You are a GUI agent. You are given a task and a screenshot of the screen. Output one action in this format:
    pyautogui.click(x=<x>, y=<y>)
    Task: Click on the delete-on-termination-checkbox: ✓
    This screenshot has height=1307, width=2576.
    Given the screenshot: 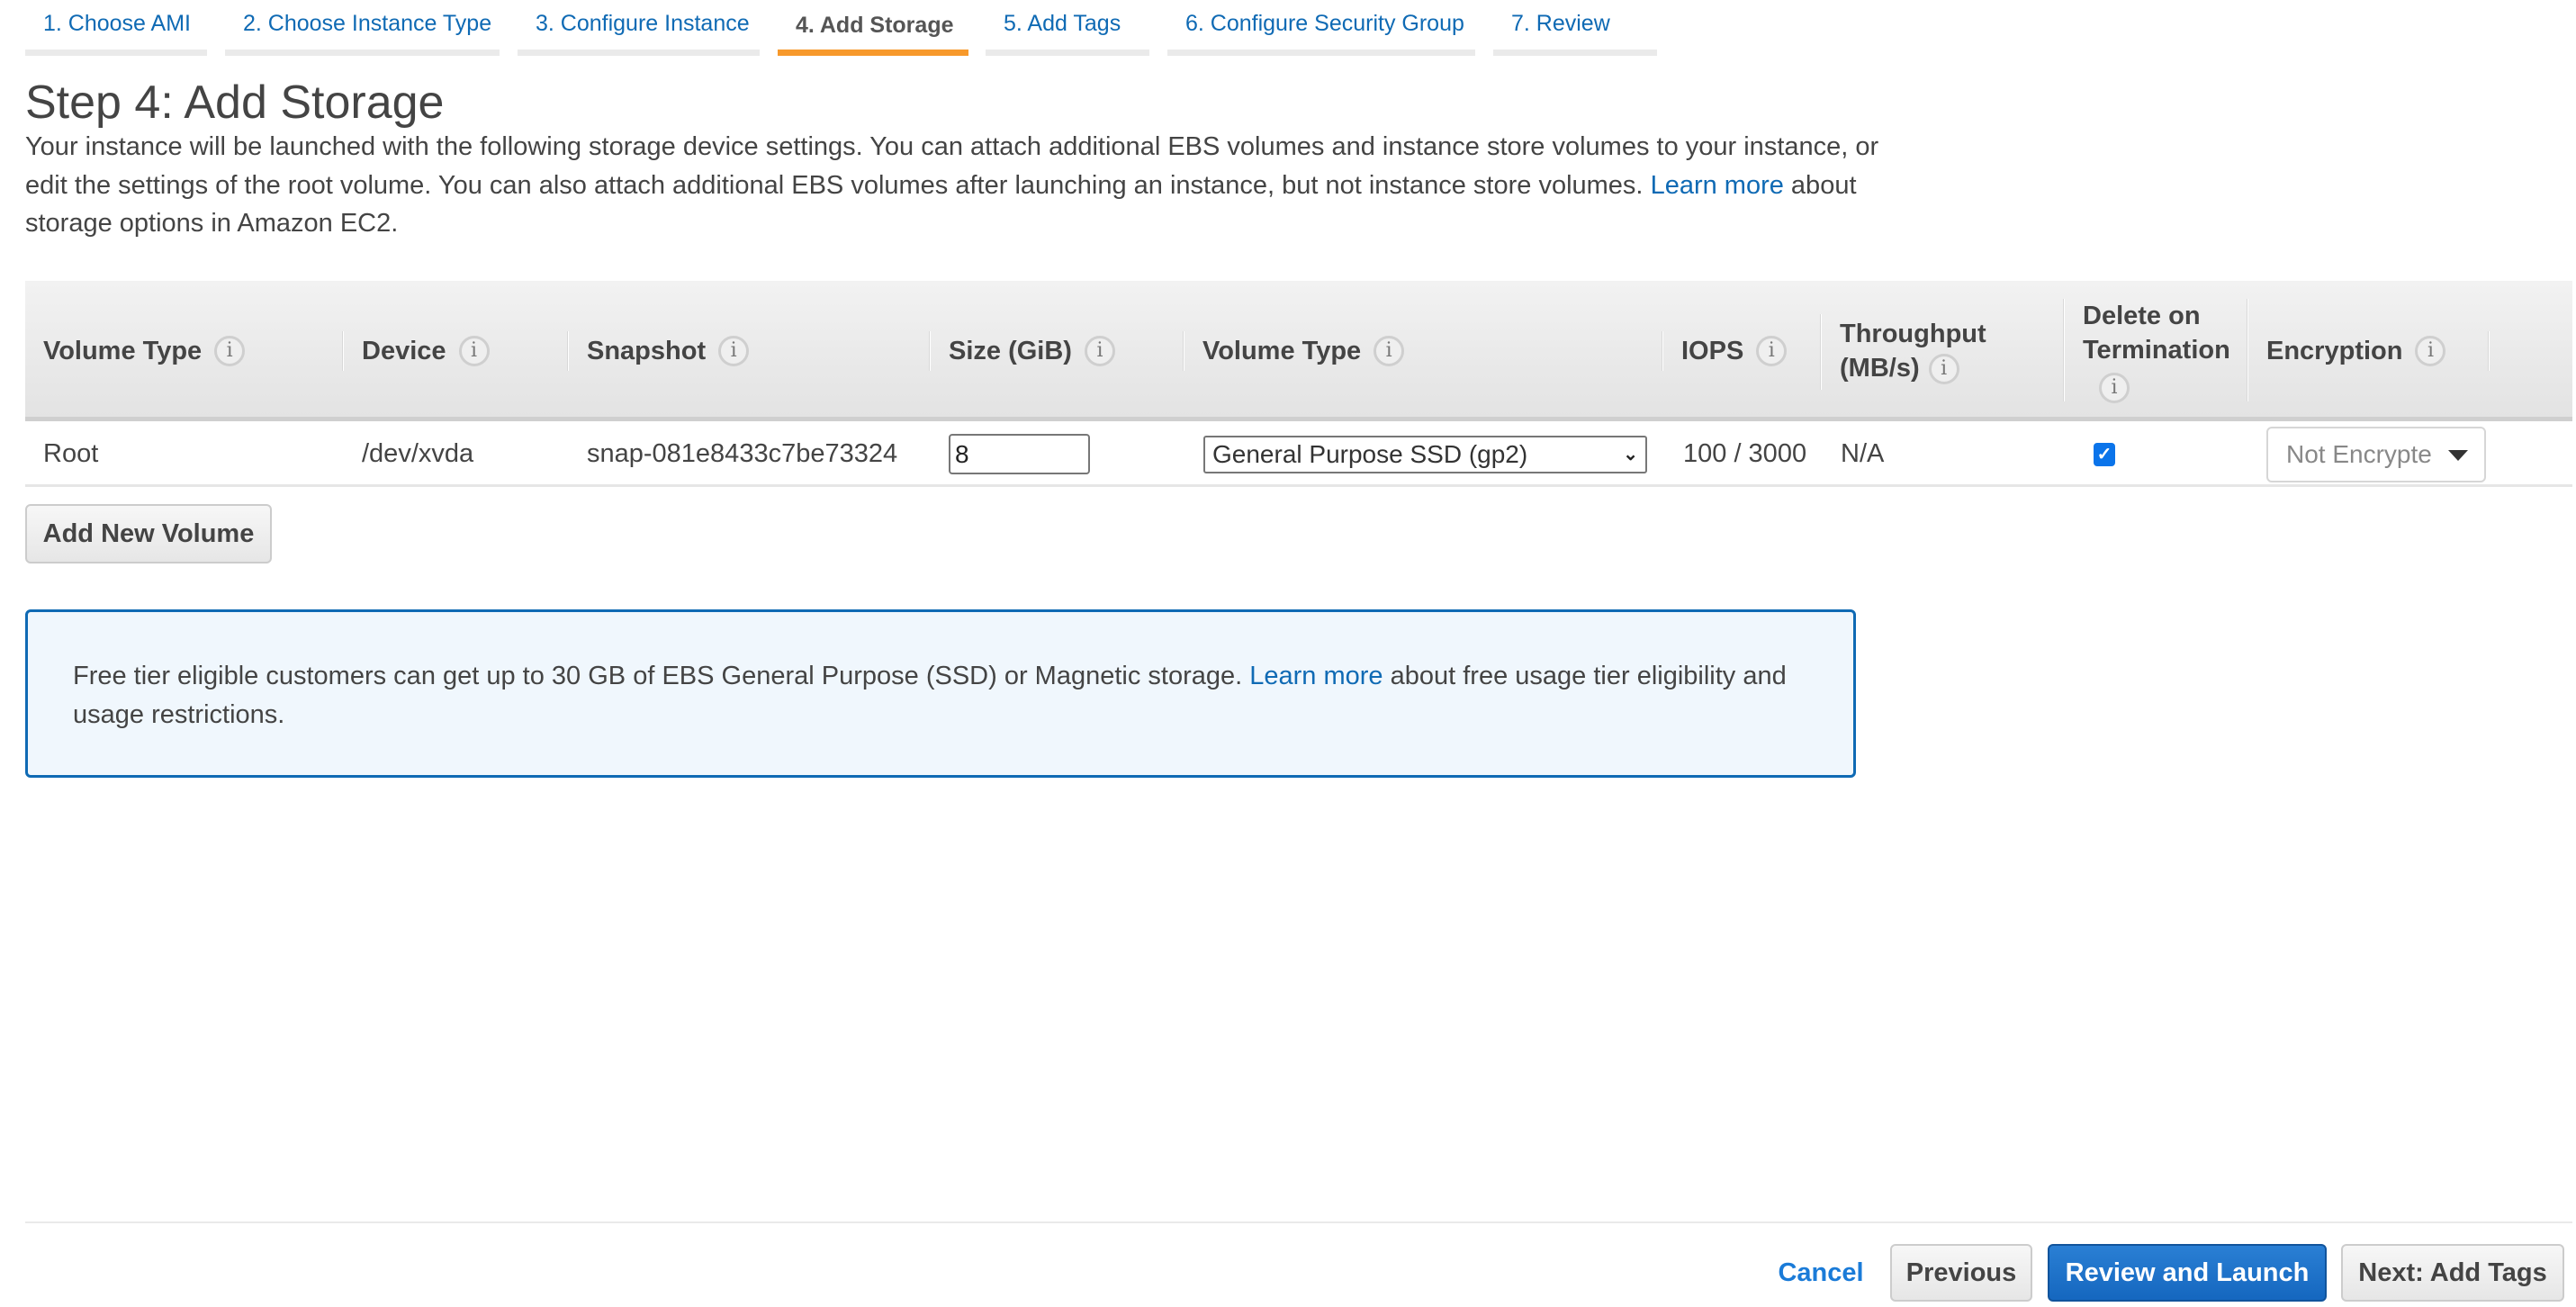 What is the action you would take?
    pyautogui.click(x=2104, y=454)
    